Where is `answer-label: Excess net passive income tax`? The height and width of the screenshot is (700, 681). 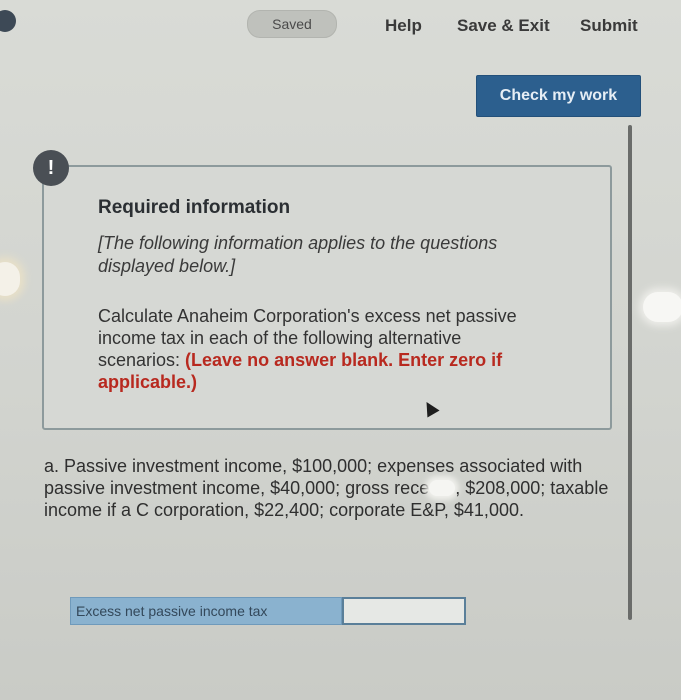
answer-label: Excess net passive income tax is located at coordinates (206, 611).